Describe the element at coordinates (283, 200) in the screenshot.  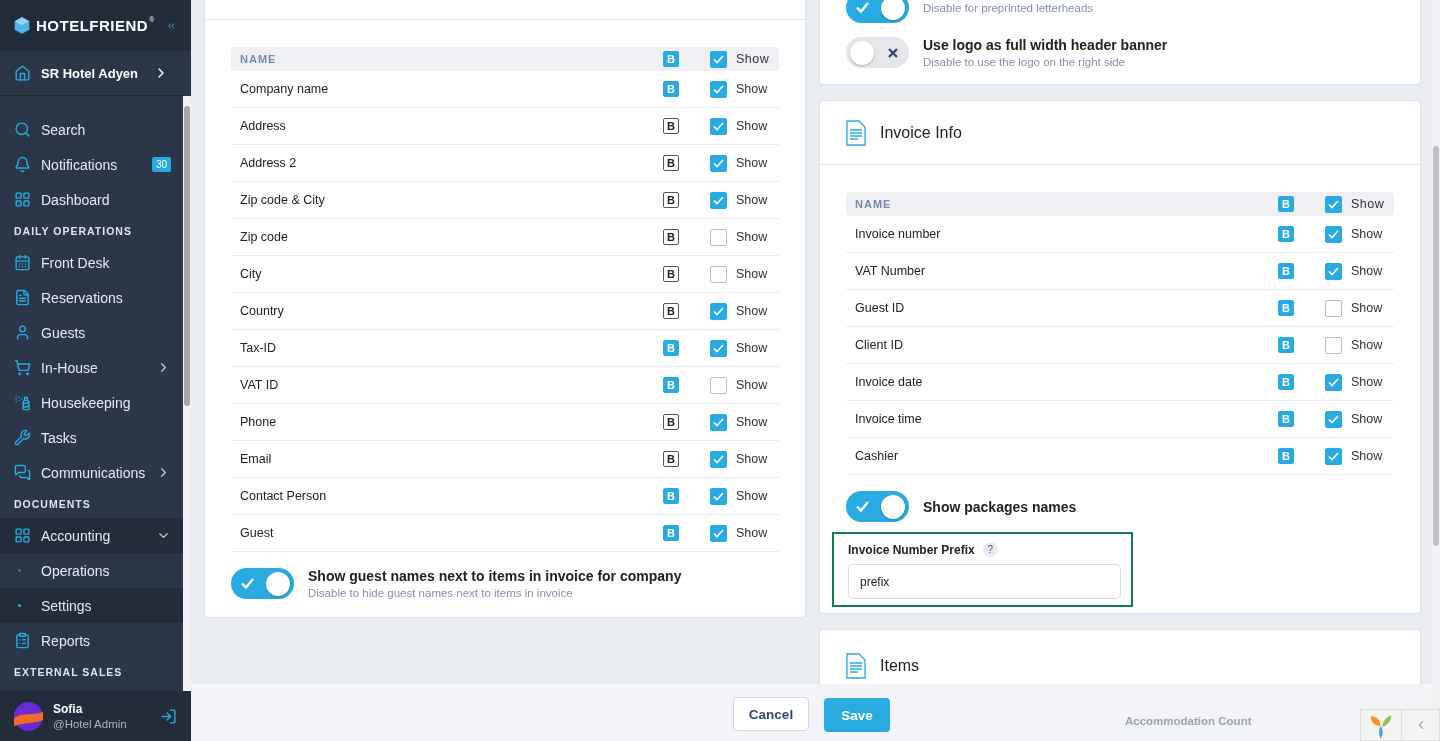
I see `field-name: Zip code & City` at that location.